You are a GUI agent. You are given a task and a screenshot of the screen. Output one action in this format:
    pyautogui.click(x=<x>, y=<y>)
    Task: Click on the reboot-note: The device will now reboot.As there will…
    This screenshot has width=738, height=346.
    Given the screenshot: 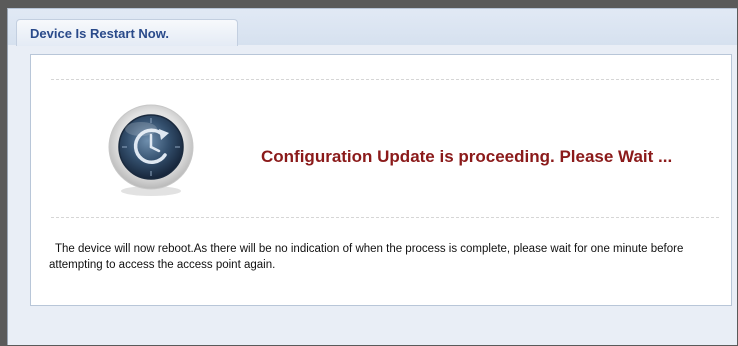 What is the action you would take?
    pyautogui.click(x=366, y=257)
    